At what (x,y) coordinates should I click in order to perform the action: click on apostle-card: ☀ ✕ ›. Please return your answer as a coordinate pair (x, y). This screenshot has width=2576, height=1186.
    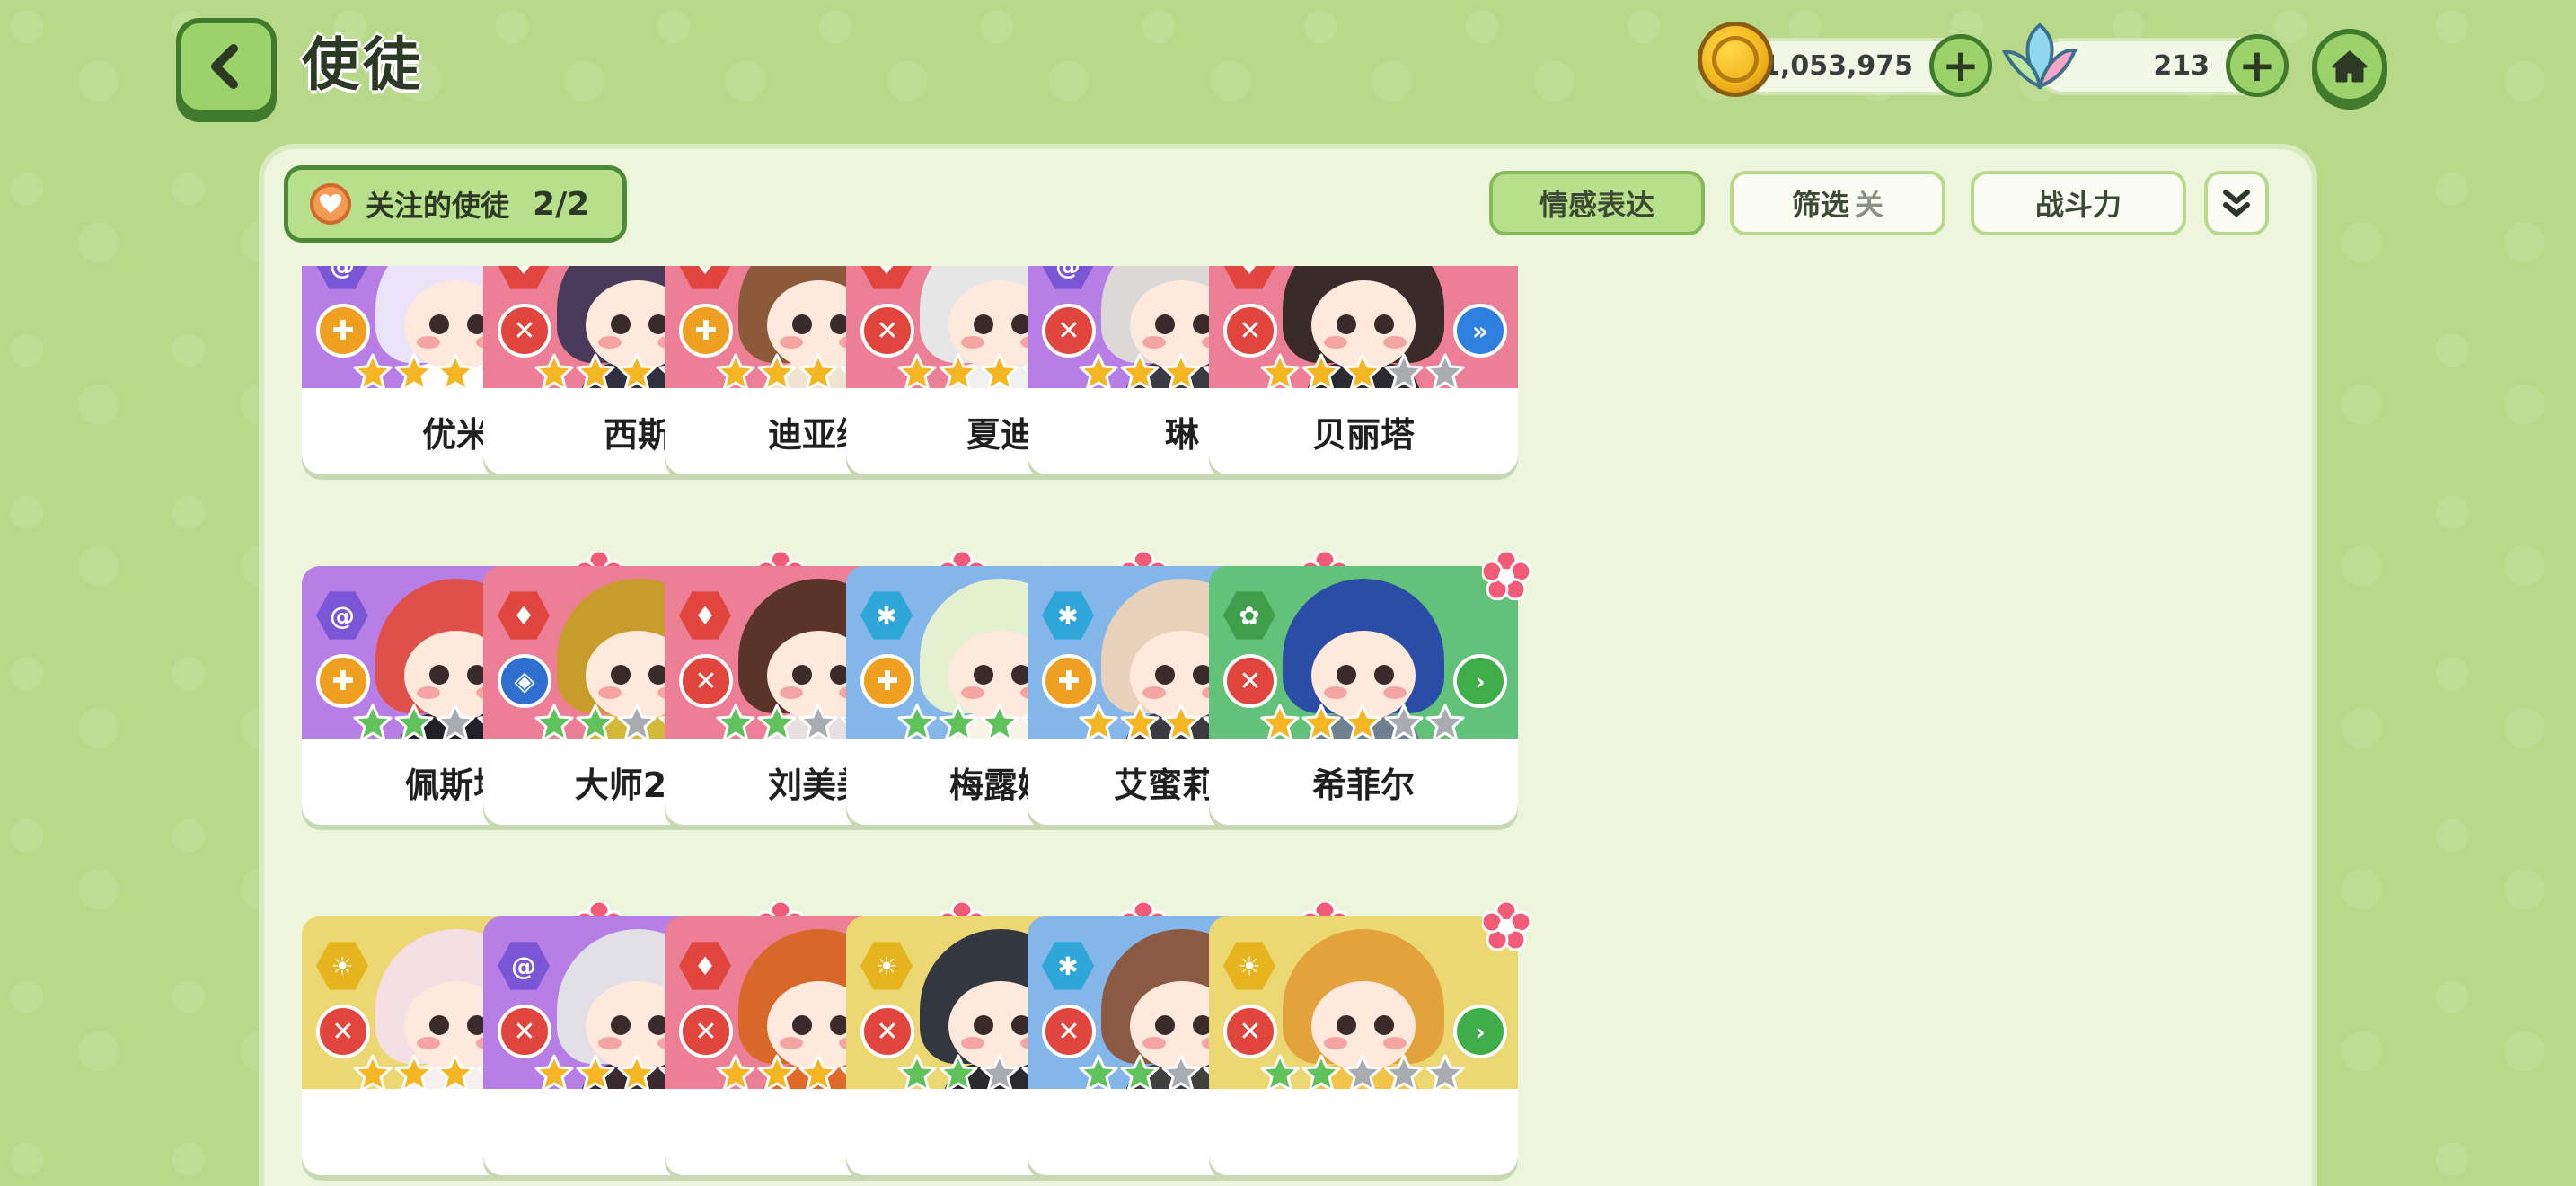
    Looking at the image, I should click on (1370, 1038).